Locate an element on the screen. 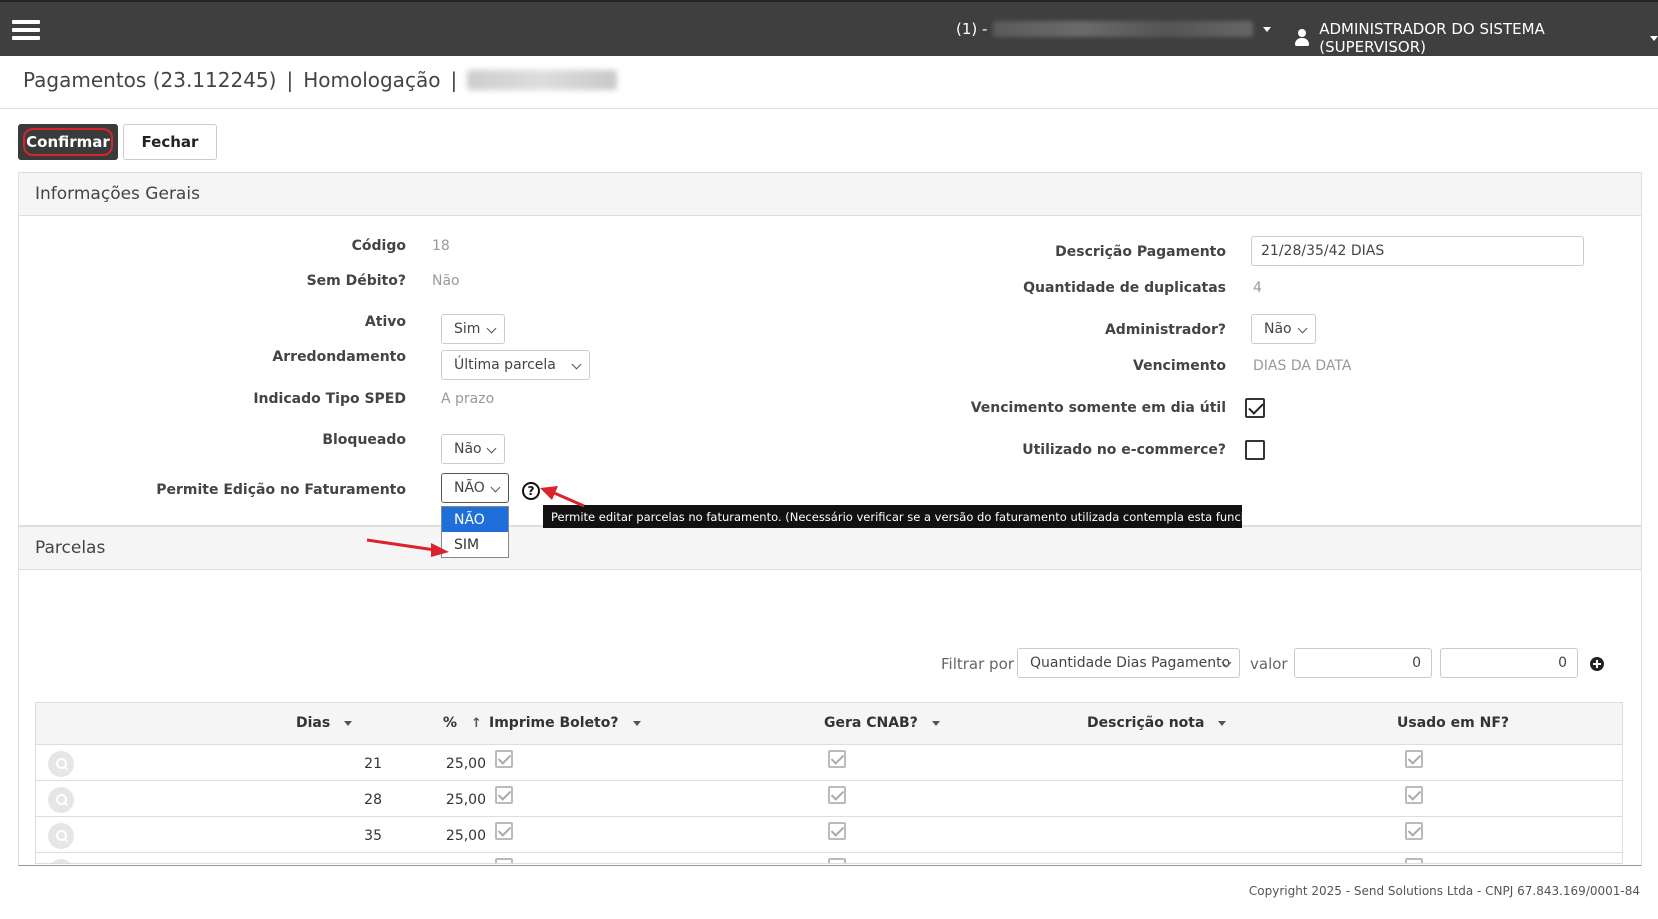  table-row: 21 25,00 is located at coordinates (829, 763).